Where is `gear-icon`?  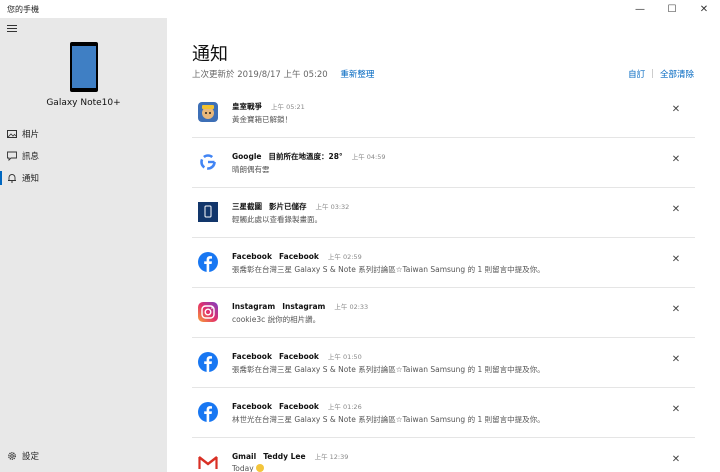
gear-icon is located at coordinates (12, 456).